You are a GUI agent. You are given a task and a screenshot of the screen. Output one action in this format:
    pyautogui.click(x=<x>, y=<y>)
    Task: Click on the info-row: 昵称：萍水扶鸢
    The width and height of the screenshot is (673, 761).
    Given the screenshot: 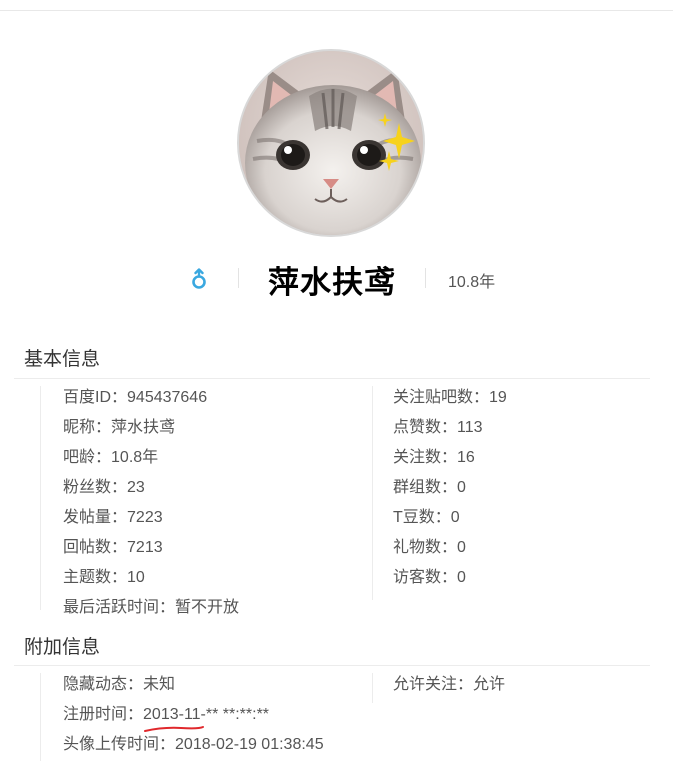 What is the action you would take?
    pyautogui.click(x=119, y=427)
    